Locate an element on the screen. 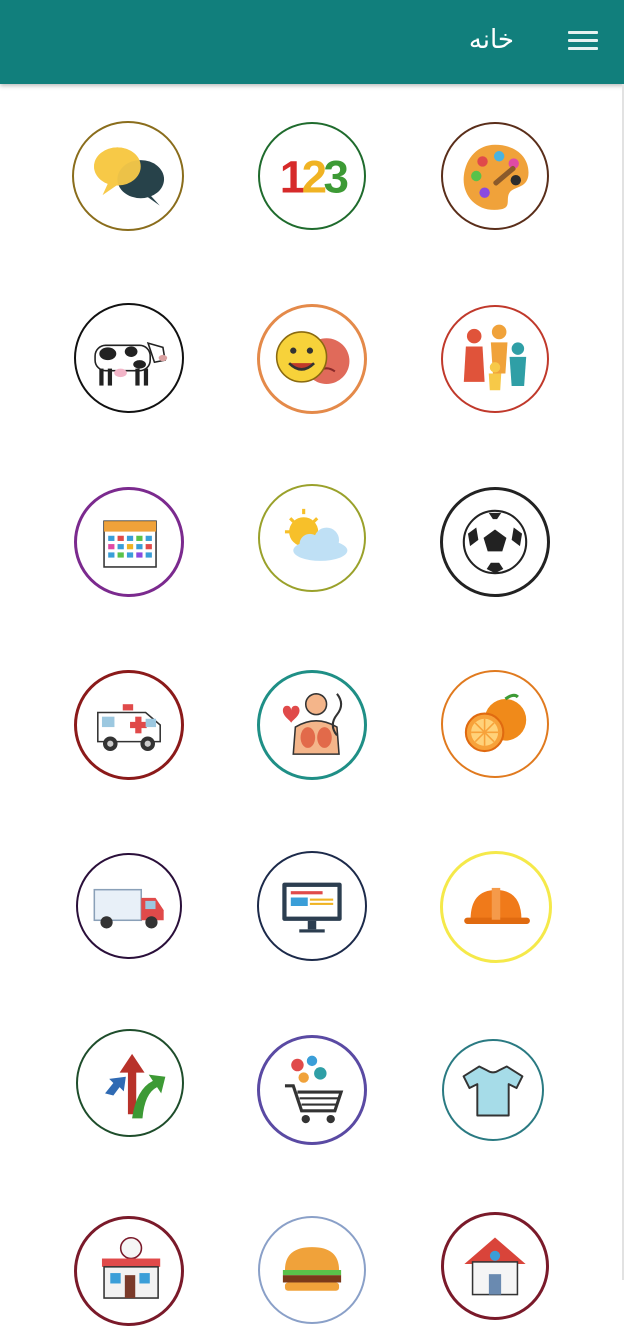  shopping-cart-icon is located at coordinates (312, 1090).